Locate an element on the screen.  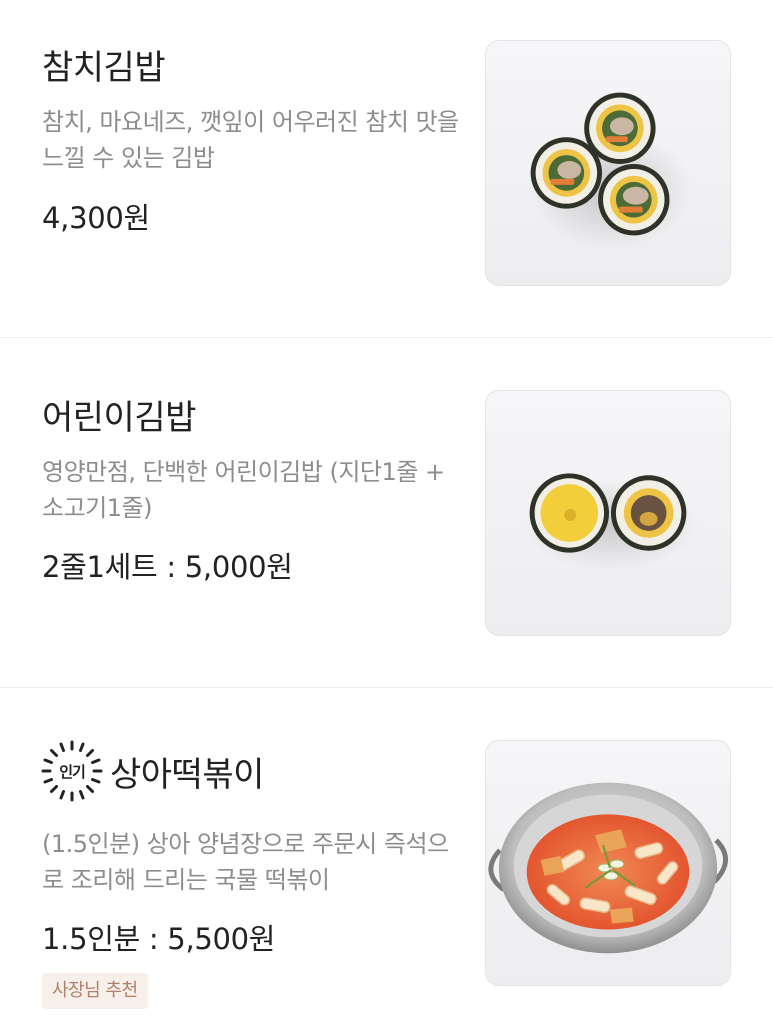
menu-item-description: (1.5인분) 상아 양념장으로 주문시 즉석으로 조리해 드리는 국물 떡볶이 is located at coordinates (245, 862).